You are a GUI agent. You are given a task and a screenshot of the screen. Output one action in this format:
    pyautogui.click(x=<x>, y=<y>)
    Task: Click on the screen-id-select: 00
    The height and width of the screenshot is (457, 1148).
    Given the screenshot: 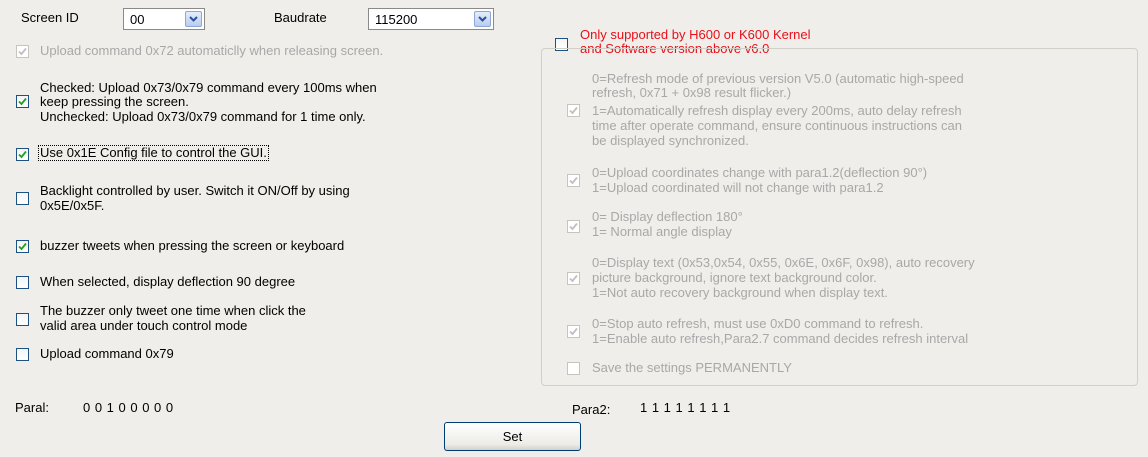 What is the action you would take?
    pyautogui.click(x=164, y=19)
    